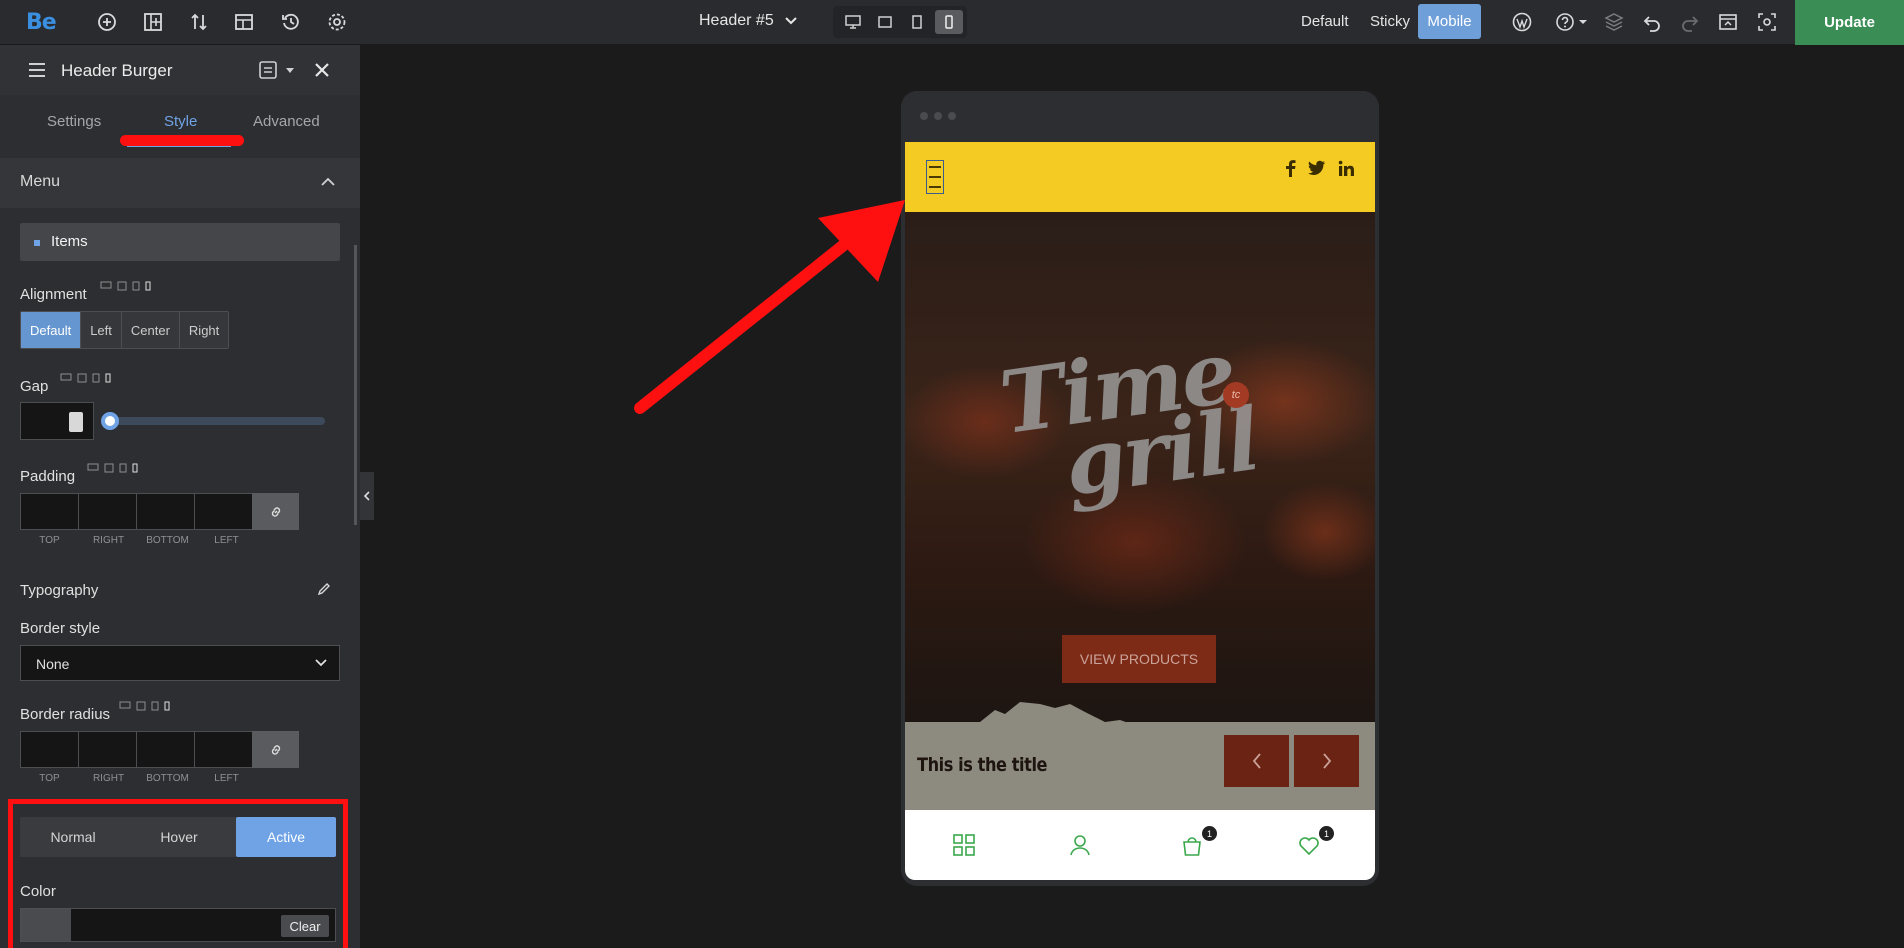 The image size is (1904, 948). What do you see at coordinates (178, 925) in the screenshot?
I see `color-picker: Clear` at bounding box center [178, 925].